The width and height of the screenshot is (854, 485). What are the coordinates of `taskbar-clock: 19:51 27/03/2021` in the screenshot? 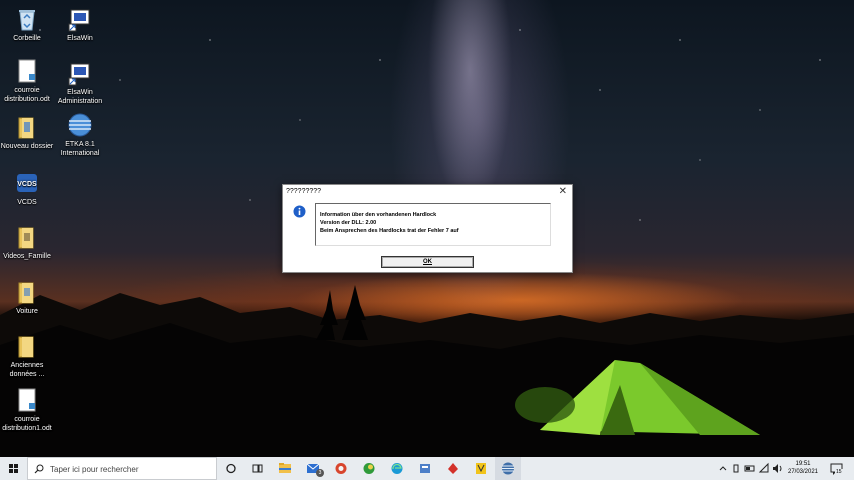 It's located at (803, 468).